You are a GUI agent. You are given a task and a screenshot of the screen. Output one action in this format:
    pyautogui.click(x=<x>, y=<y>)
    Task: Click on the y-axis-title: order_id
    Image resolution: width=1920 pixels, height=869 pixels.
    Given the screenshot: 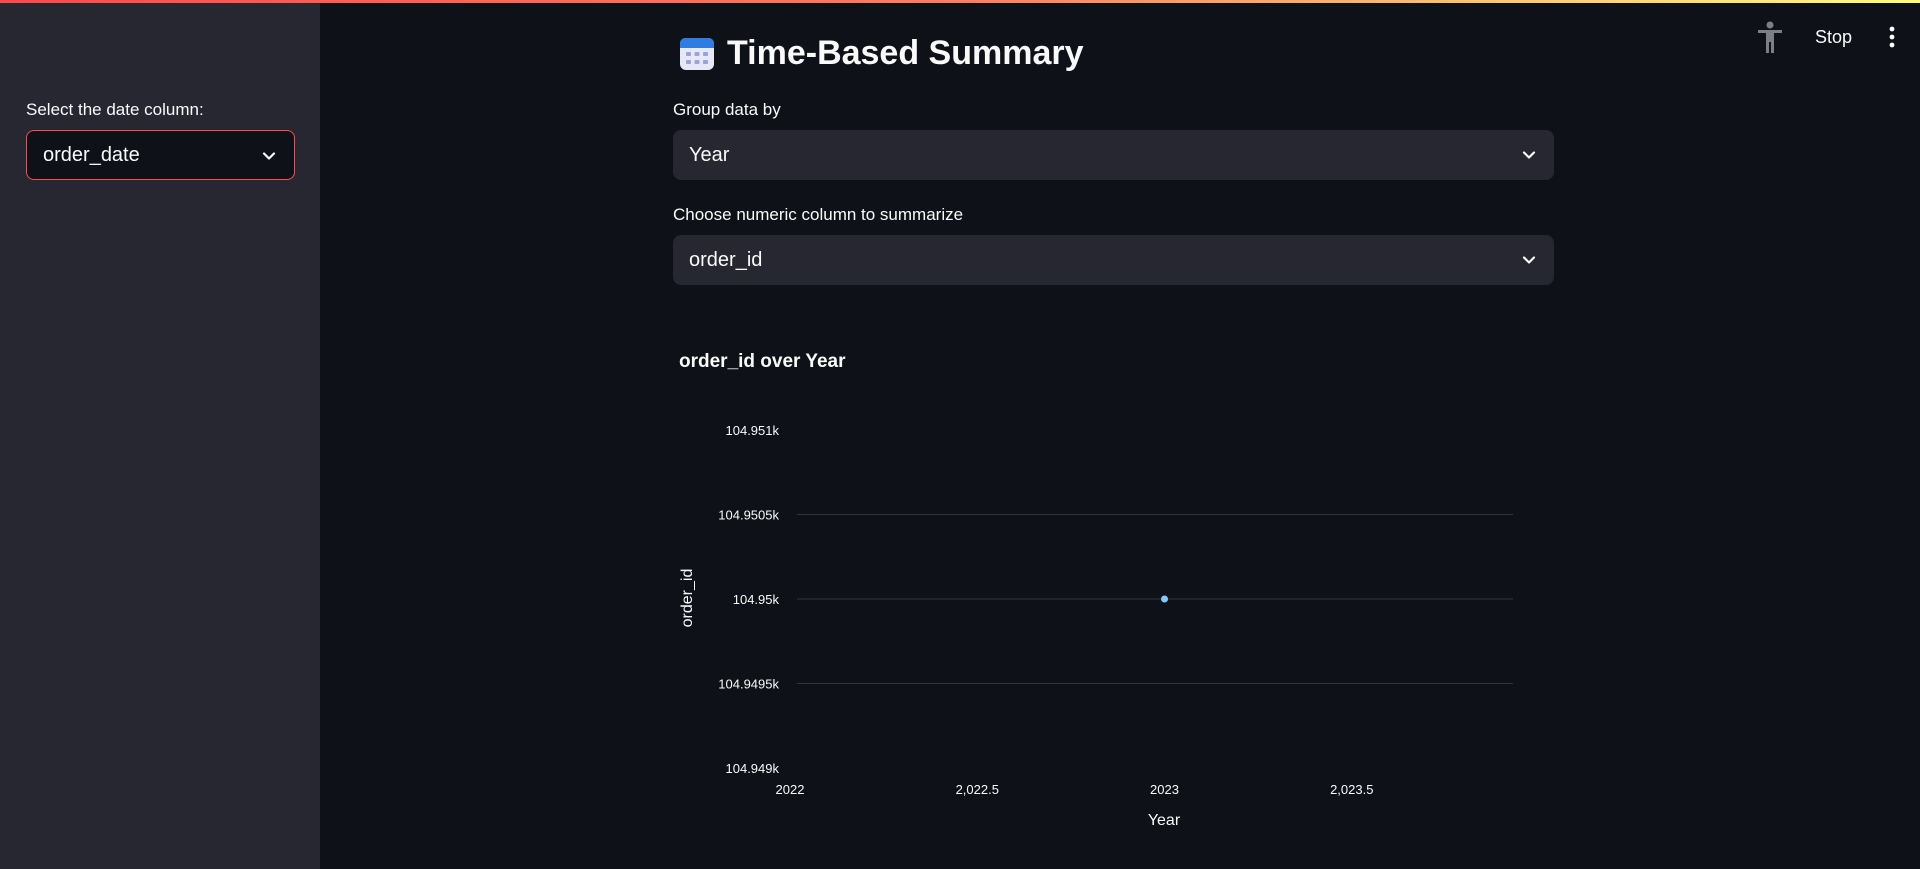 What is the action you would take?
    pyautogui.click(x=687, y=598)
    